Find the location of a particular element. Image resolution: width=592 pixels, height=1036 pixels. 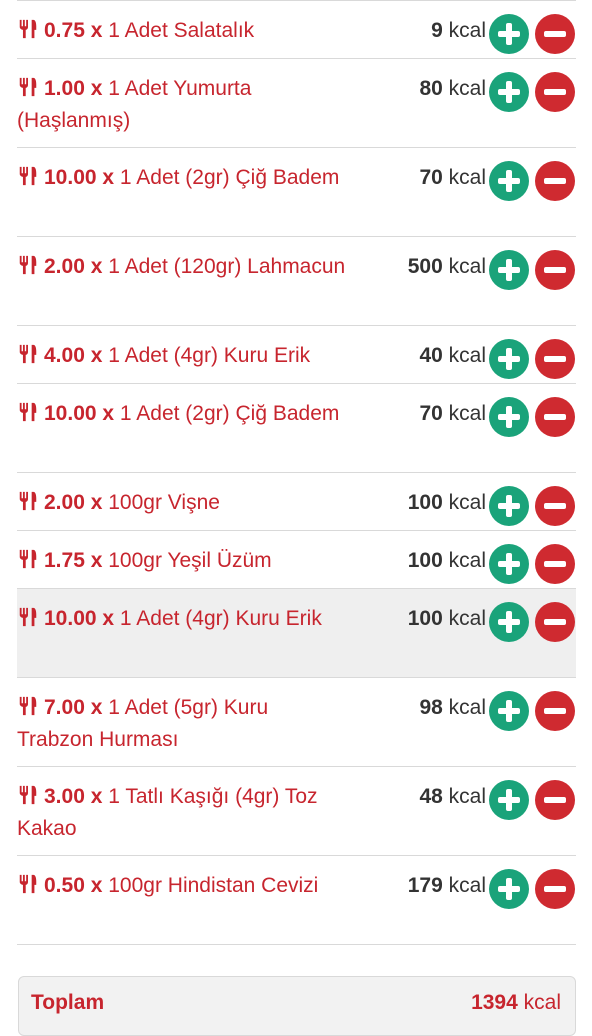

item-name: 100gr Vişne is located at coordinates (164, 502).